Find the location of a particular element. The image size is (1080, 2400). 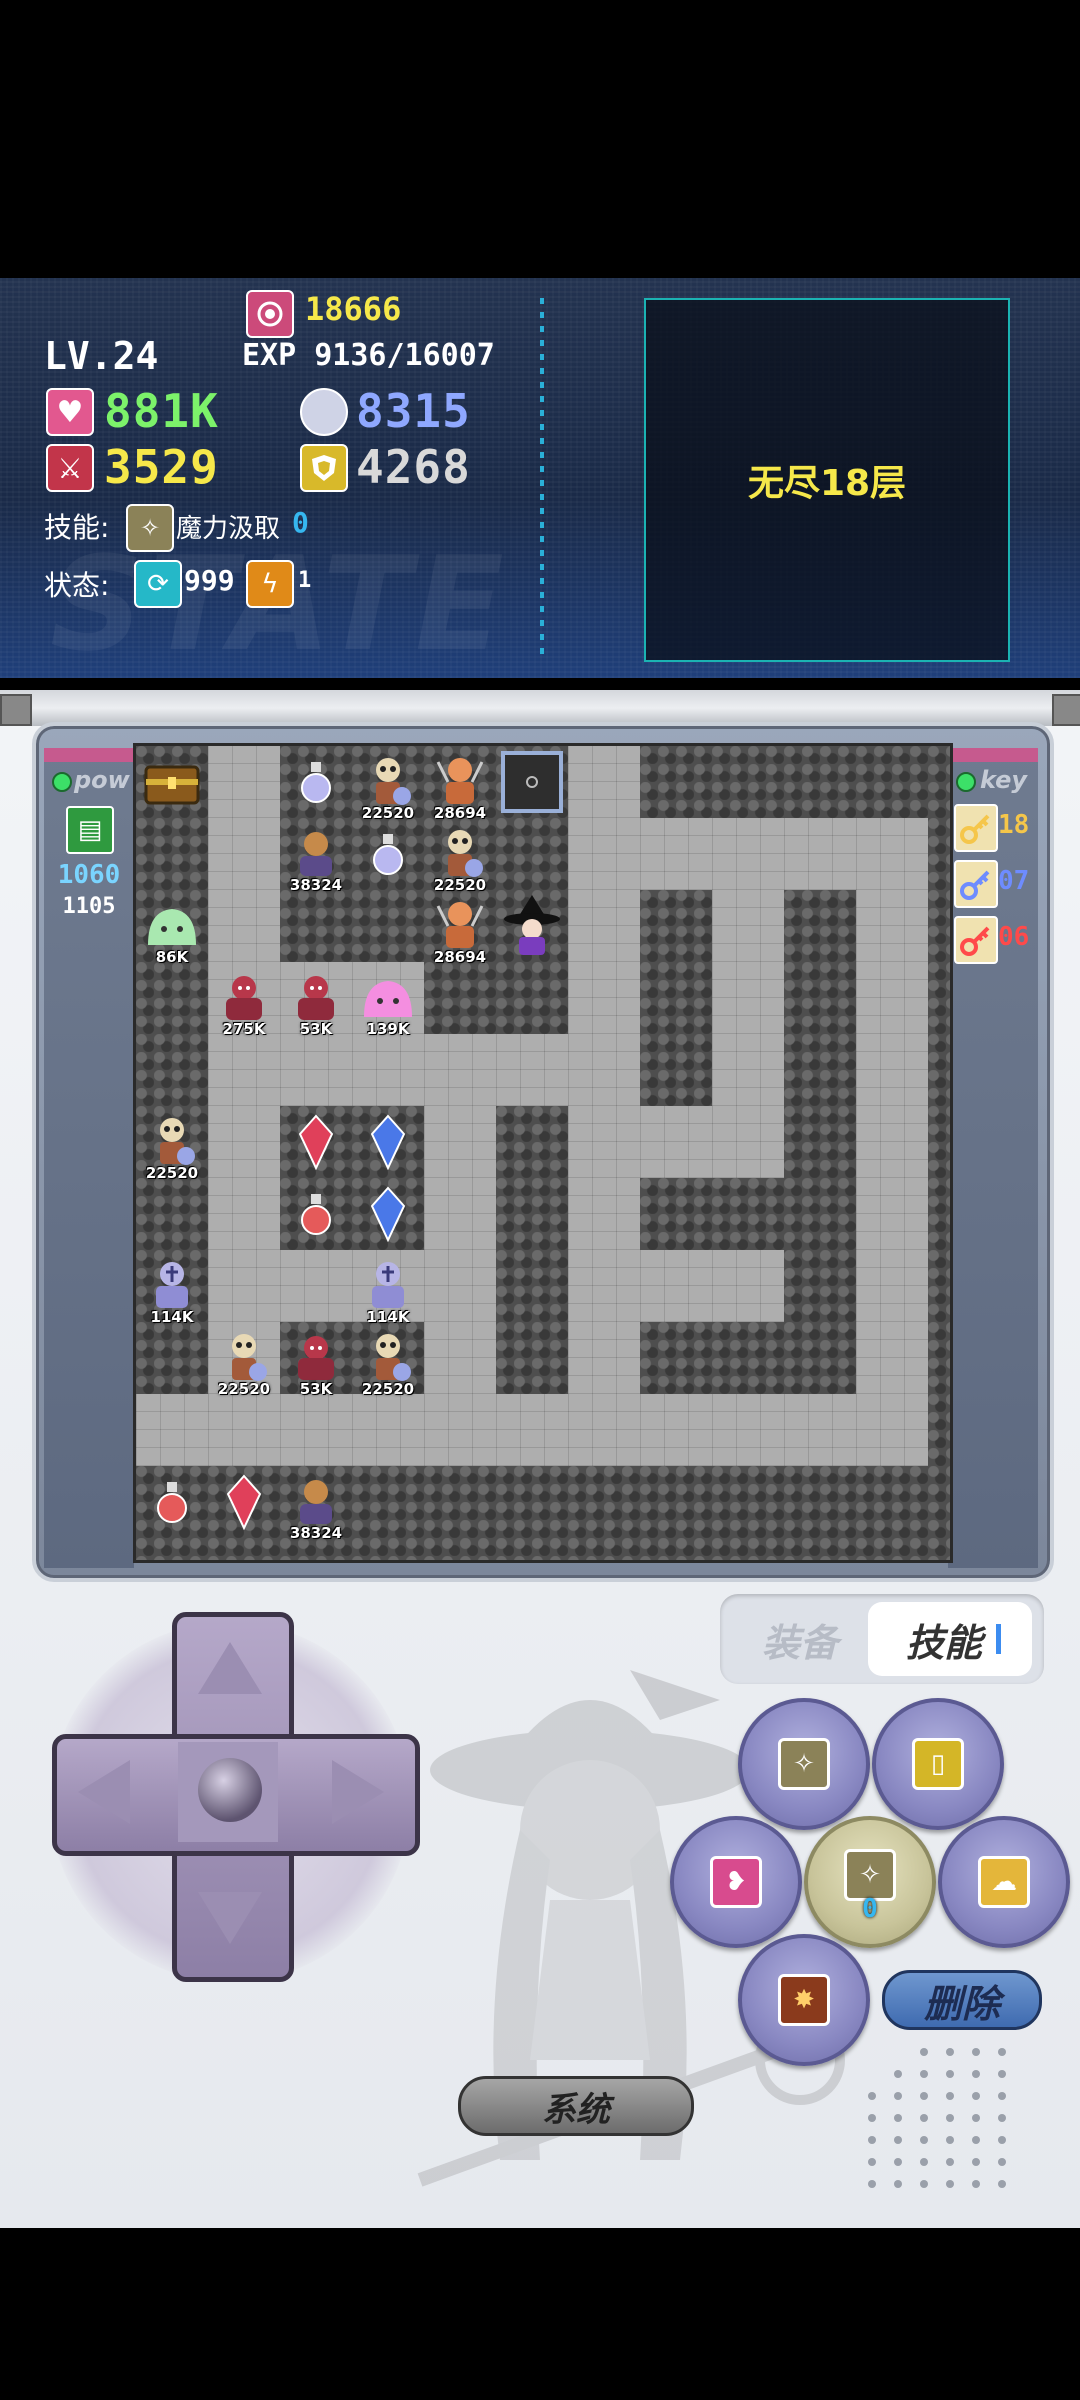

slime-monster: 86K is located at coordinates (172, 928).